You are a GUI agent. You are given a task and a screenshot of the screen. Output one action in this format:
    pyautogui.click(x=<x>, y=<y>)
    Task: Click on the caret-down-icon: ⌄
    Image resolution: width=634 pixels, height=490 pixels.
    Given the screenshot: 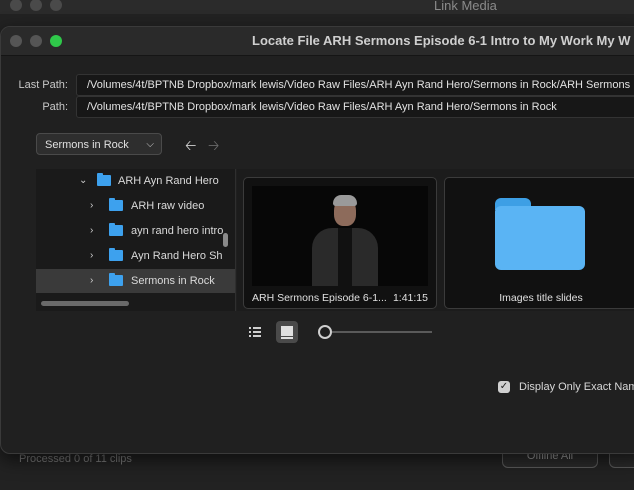 What is the action you would take?
    pyautogui.click(x=83, y=181)
    